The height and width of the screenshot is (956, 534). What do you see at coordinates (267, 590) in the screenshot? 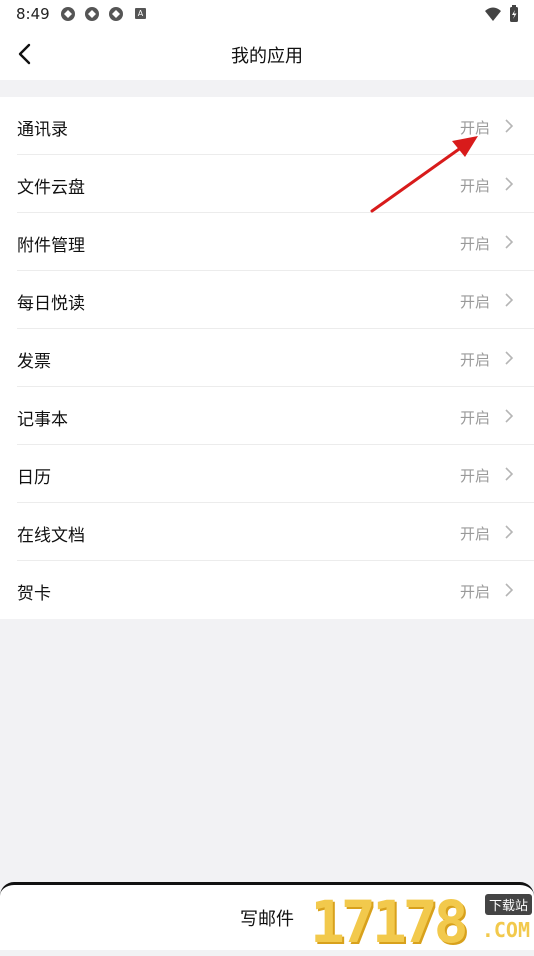
I see `app-list-item: 贺卡 开启` at bounding box center [267, 590].